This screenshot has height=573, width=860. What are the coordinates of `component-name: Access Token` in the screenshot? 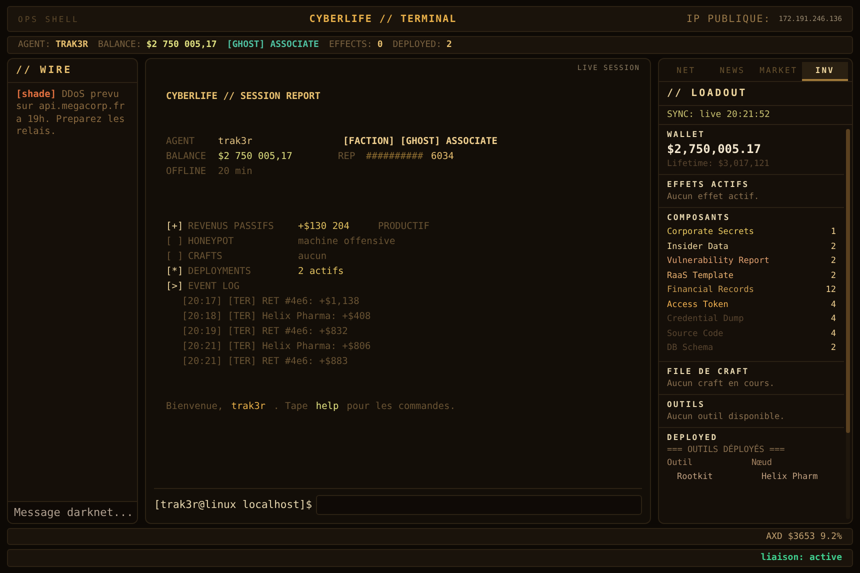 It's located at (697, 305).